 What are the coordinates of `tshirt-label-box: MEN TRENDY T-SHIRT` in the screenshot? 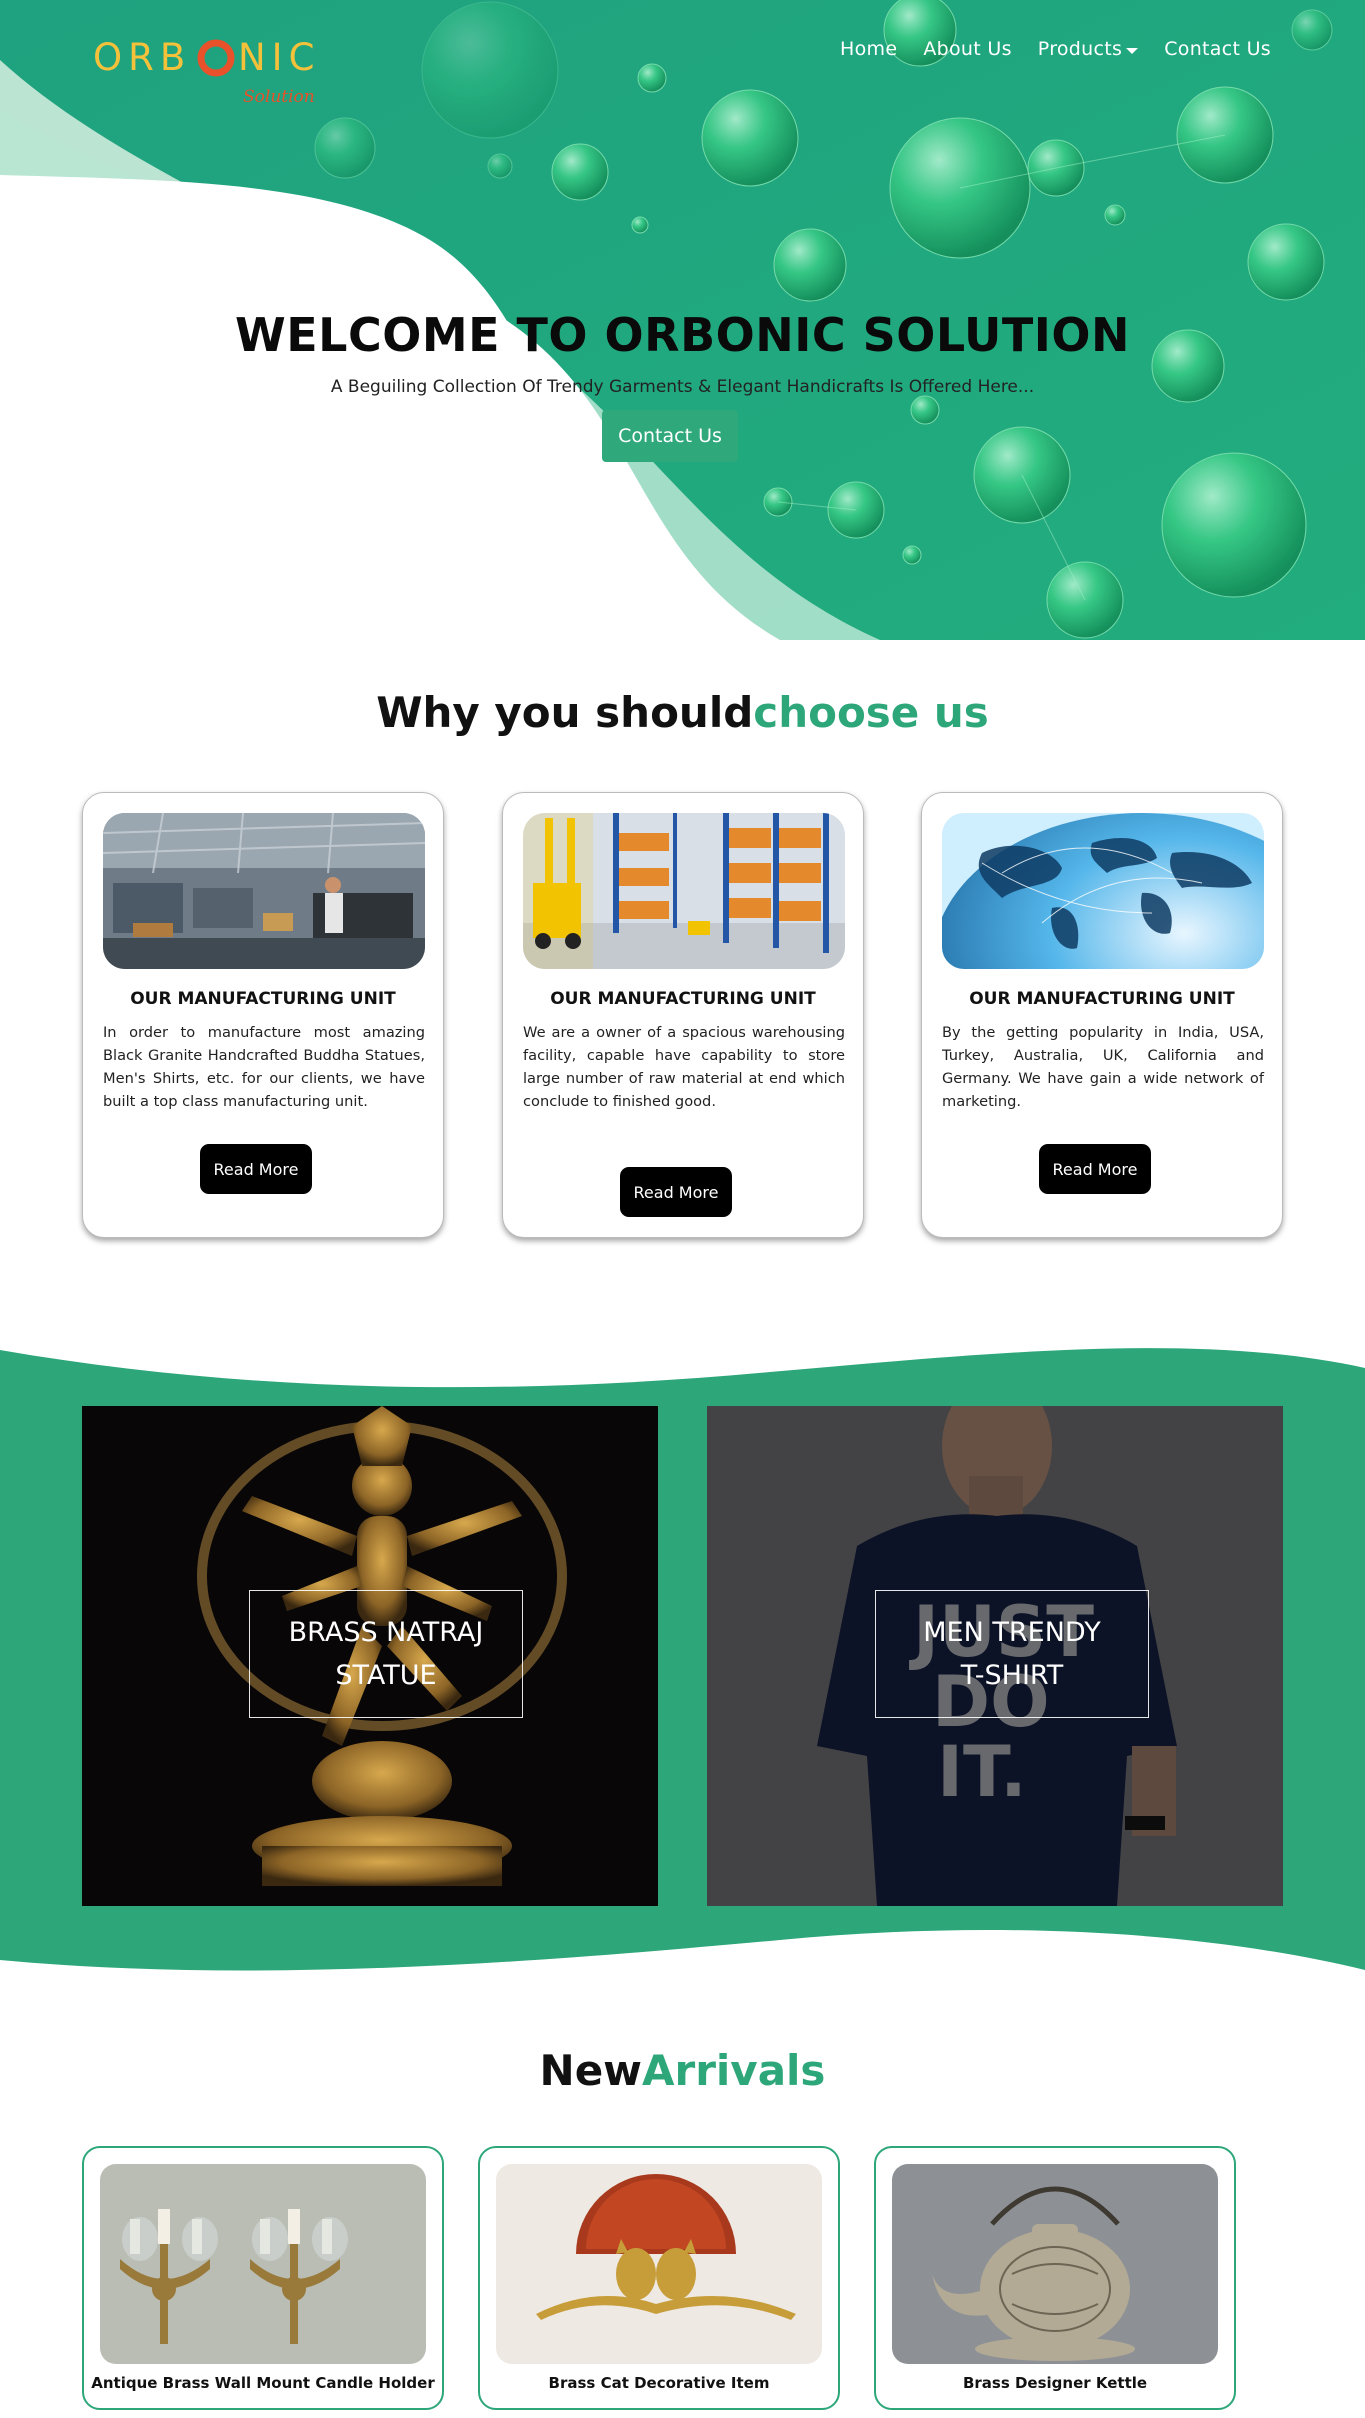 It's located at (1012, 1654).